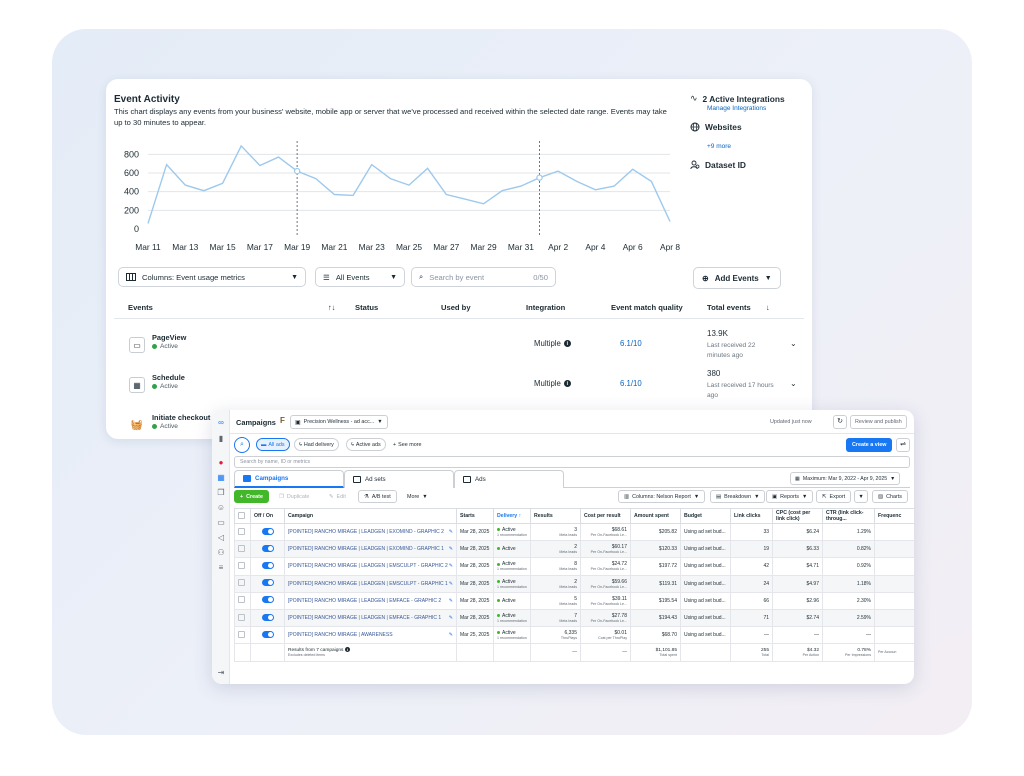 The image size is (1024, 776). Describe the element at coordinates (719, 146) in the screenshot. I see `more-websites-link: +9 more` at that location.